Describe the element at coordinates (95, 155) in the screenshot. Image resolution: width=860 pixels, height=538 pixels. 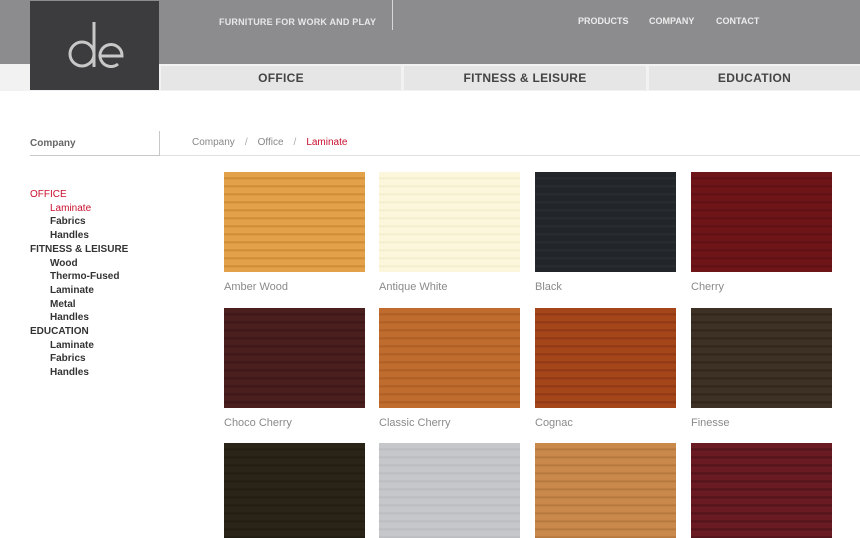
I see `sidebar-divider` at that location.